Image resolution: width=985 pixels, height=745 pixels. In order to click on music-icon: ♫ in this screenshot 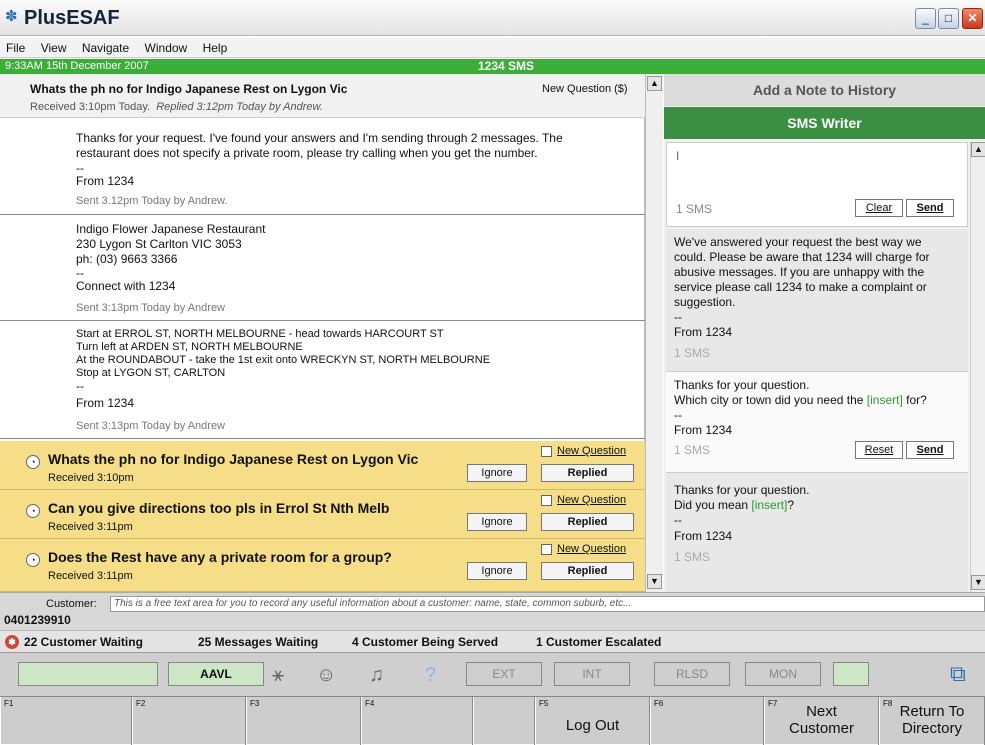, I will do `click(376, 675)`.